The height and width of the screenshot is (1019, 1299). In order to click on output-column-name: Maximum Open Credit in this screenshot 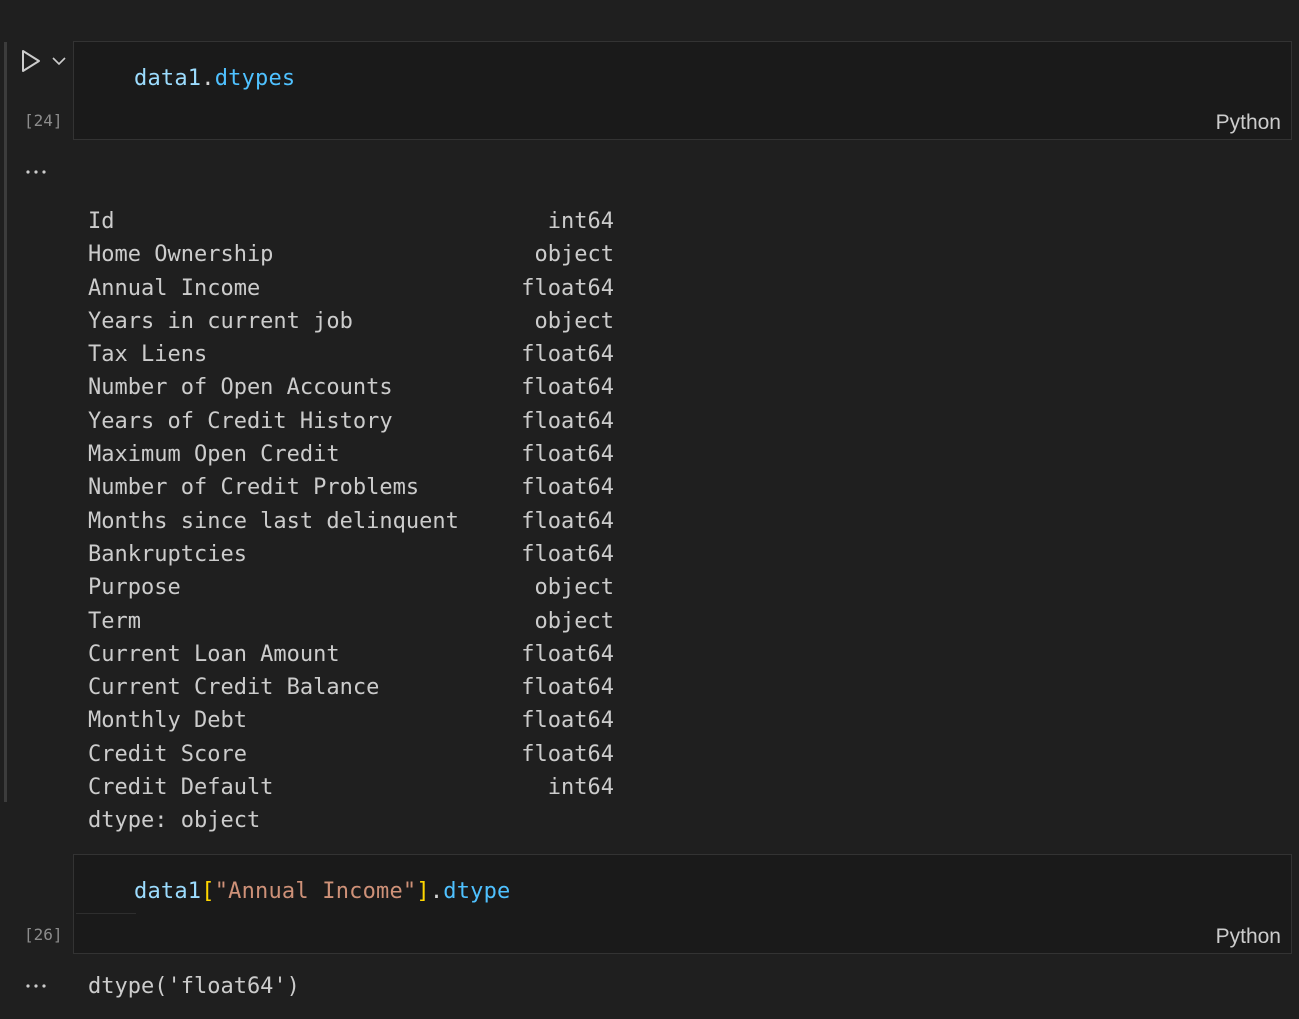, I will do `click(214, 455)`.